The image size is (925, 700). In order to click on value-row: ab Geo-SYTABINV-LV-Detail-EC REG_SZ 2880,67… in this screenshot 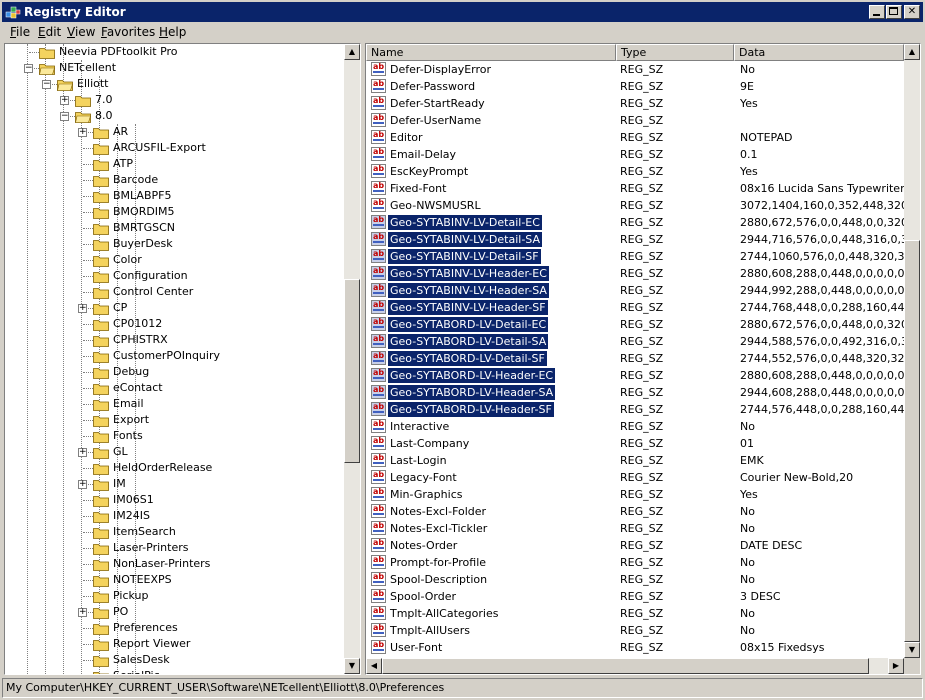, I will do `click(643, 222)`.